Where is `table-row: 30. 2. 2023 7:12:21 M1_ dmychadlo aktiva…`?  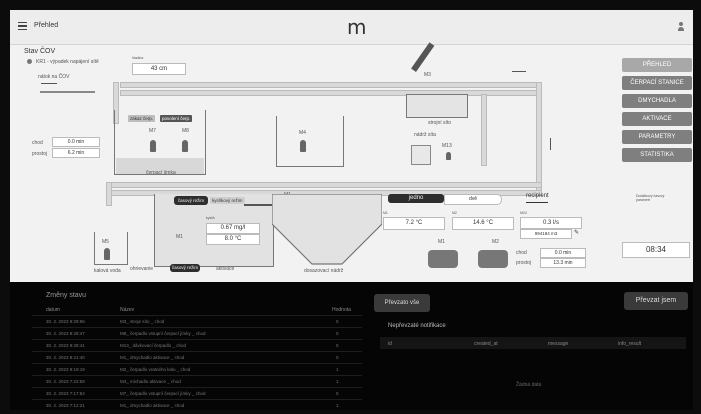 table-row: 30. 2. 2023 7:12:21 M1_ dmychadlo aktiva… is located at coordinates (197, 404).